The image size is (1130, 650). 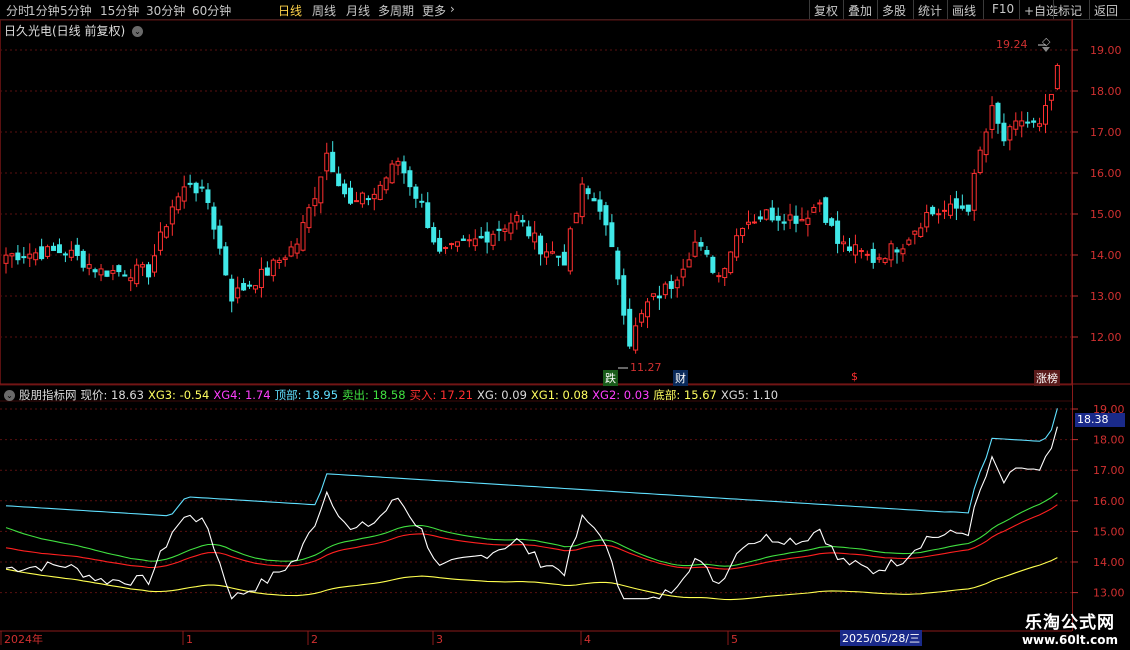 What do you see at coordinates (1046, 41) in the screenshot?
I see `diamond-icon: ◇` at bounding box center [1046, 41].